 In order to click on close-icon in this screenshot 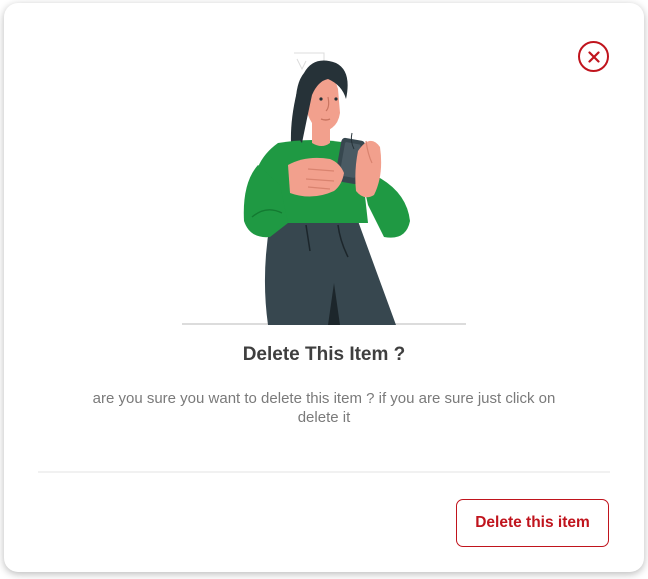, I will do `click(593, 56)`.